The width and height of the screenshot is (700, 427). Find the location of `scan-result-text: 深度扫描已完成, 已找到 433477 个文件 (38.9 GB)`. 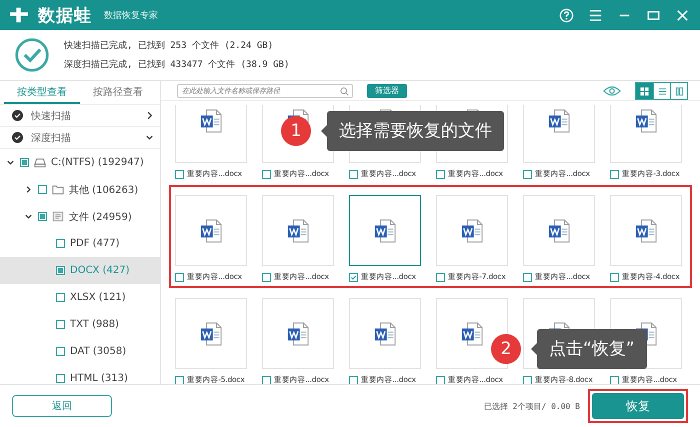

scan-result-text: 深度扫描已完成, 已找到 433477 个文件 (38.9 GB) is located at coordinates (177, 64).